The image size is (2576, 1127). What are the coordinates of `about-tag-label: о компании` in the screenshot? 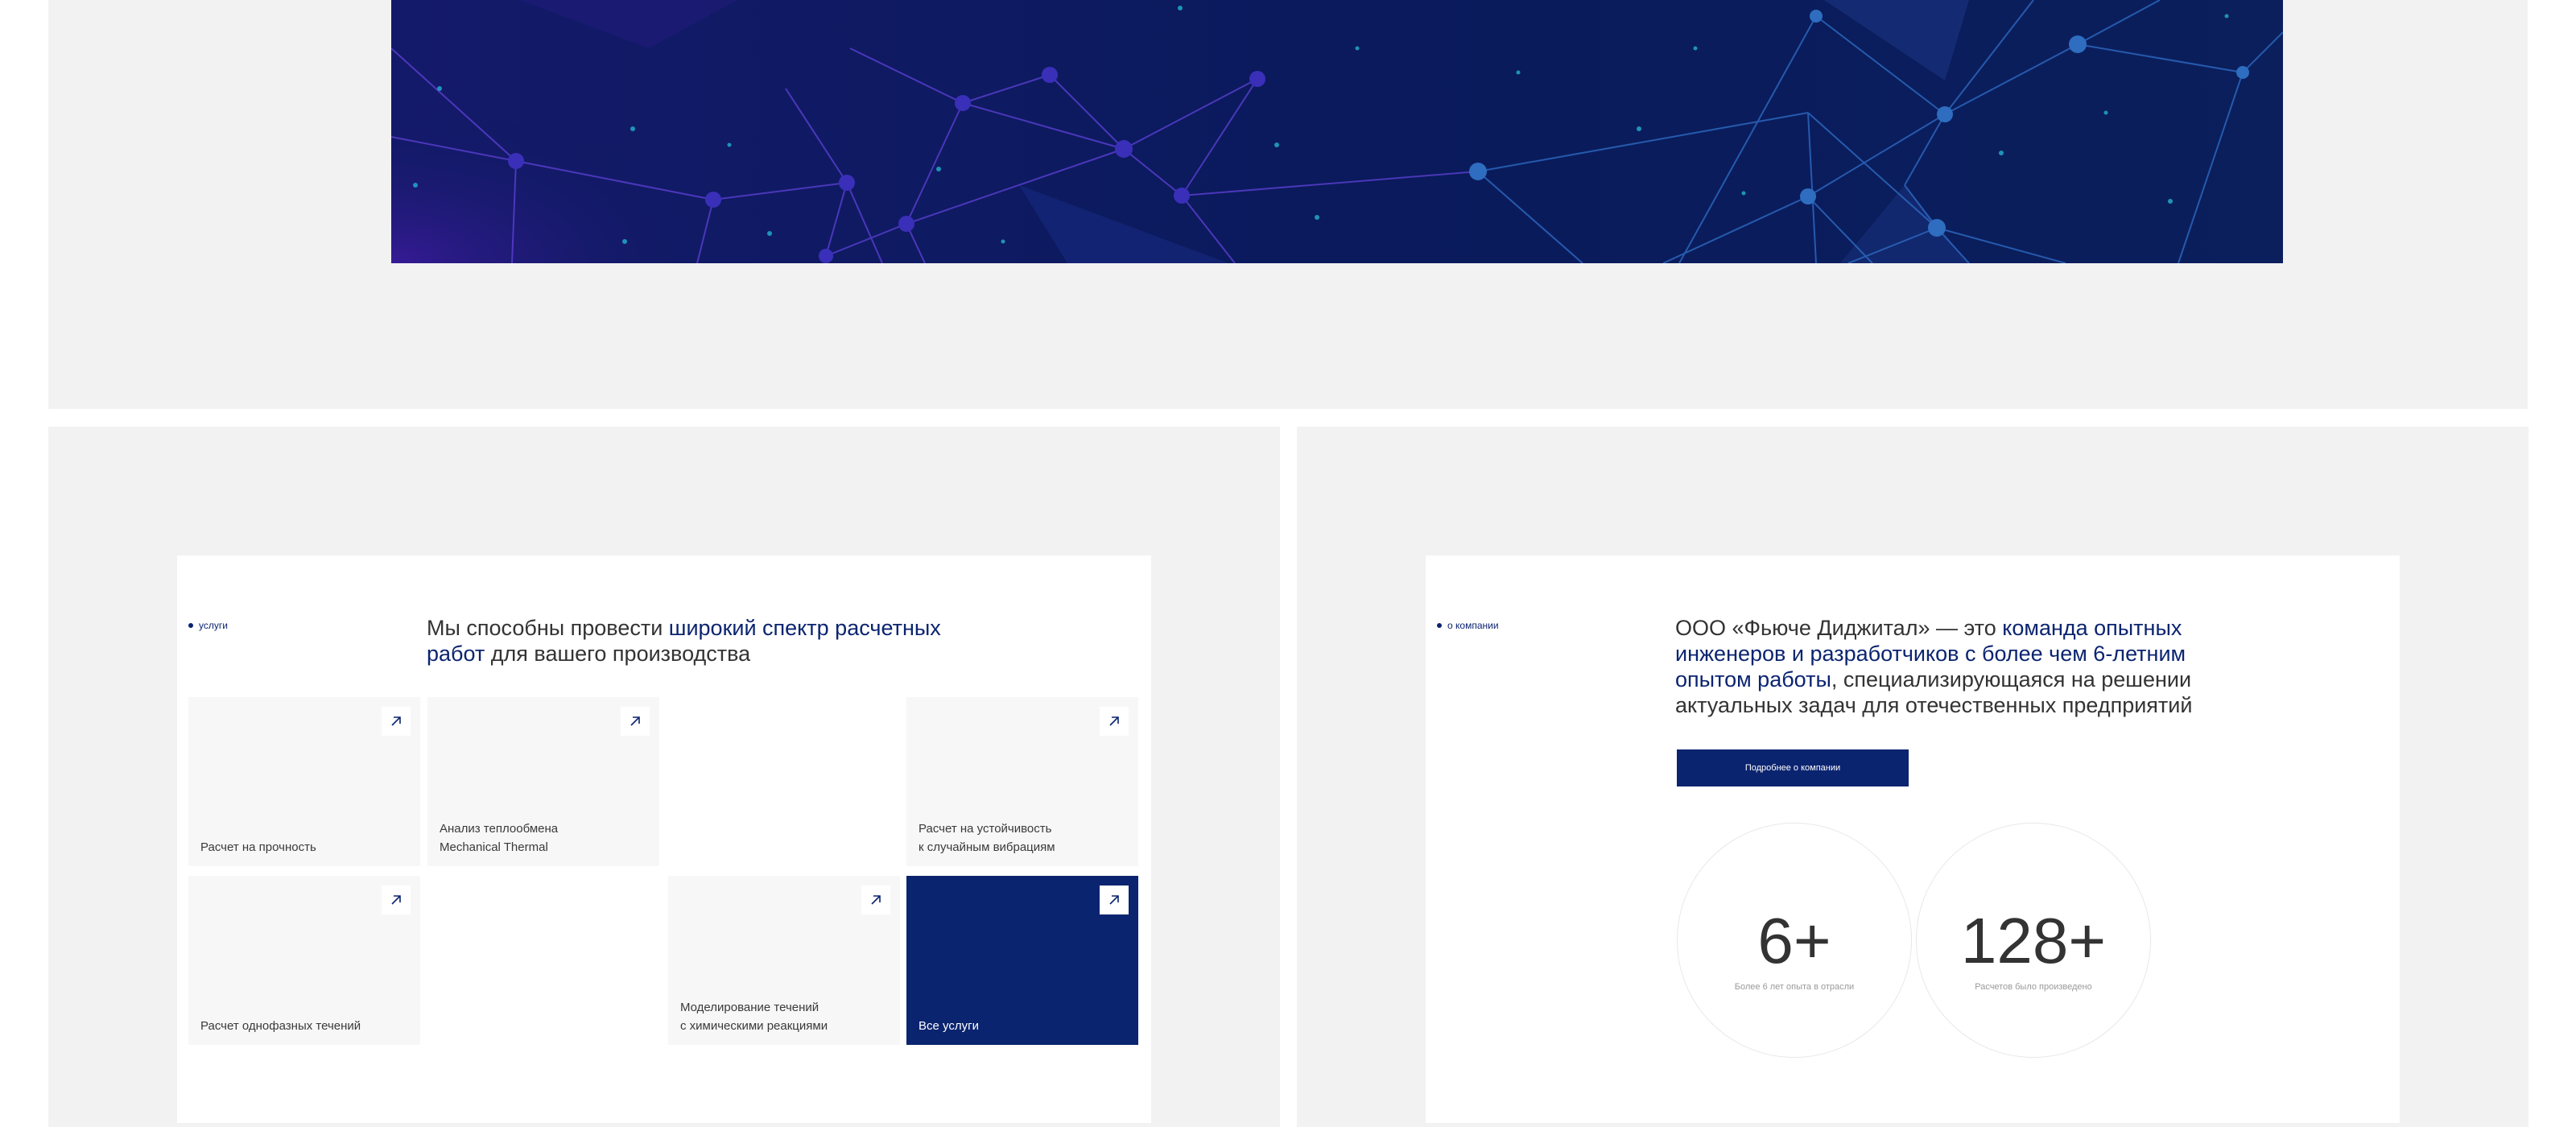 It's located at (1473, 625).